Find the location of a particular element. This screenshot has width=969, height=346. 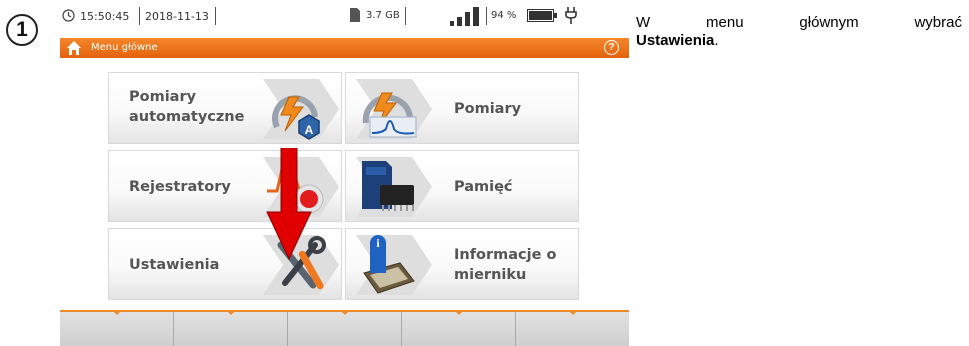

step-number: 1 is located at coordinates (22, 30).